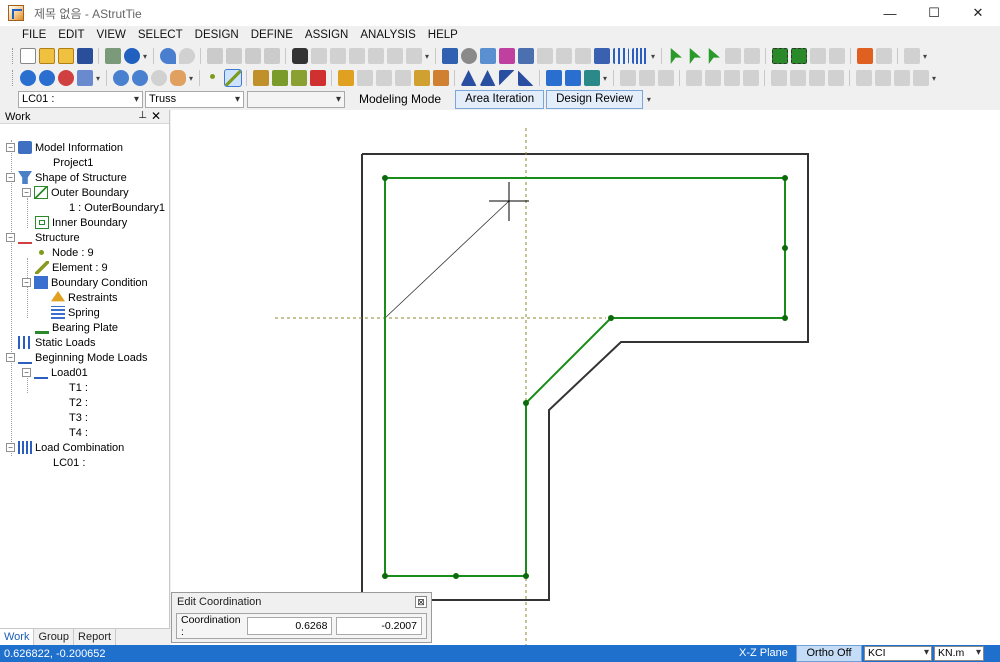  Describe the element at coordinates (714, 56) in the screenshot. I see `select-element-icon` at that location.